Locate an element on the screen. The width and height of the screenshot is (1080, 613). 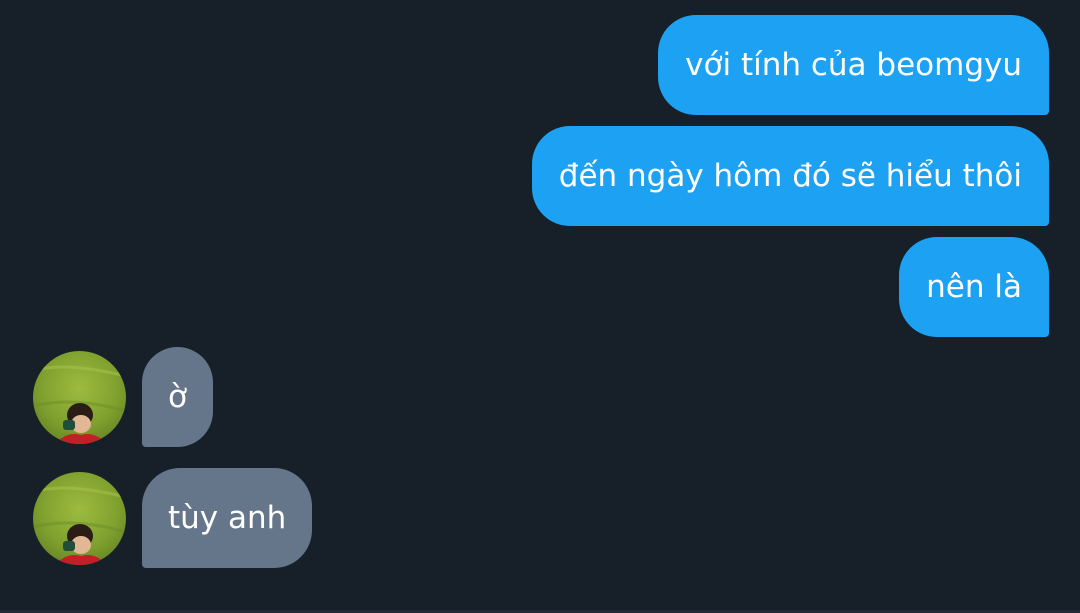
outgoing-message-bubble: nên là is located at coordinates (974, 287).